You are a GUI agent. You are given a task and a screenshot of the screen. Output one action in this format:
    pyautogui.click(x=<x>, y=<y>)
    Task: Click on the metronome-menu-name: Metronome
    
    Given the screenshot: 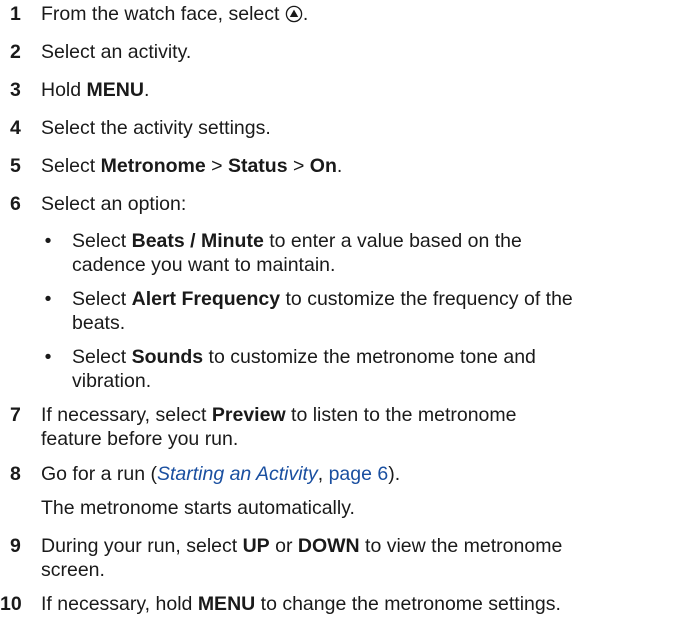 What is the action you would take?
    pyautogui.click(x=153, y=166)
    